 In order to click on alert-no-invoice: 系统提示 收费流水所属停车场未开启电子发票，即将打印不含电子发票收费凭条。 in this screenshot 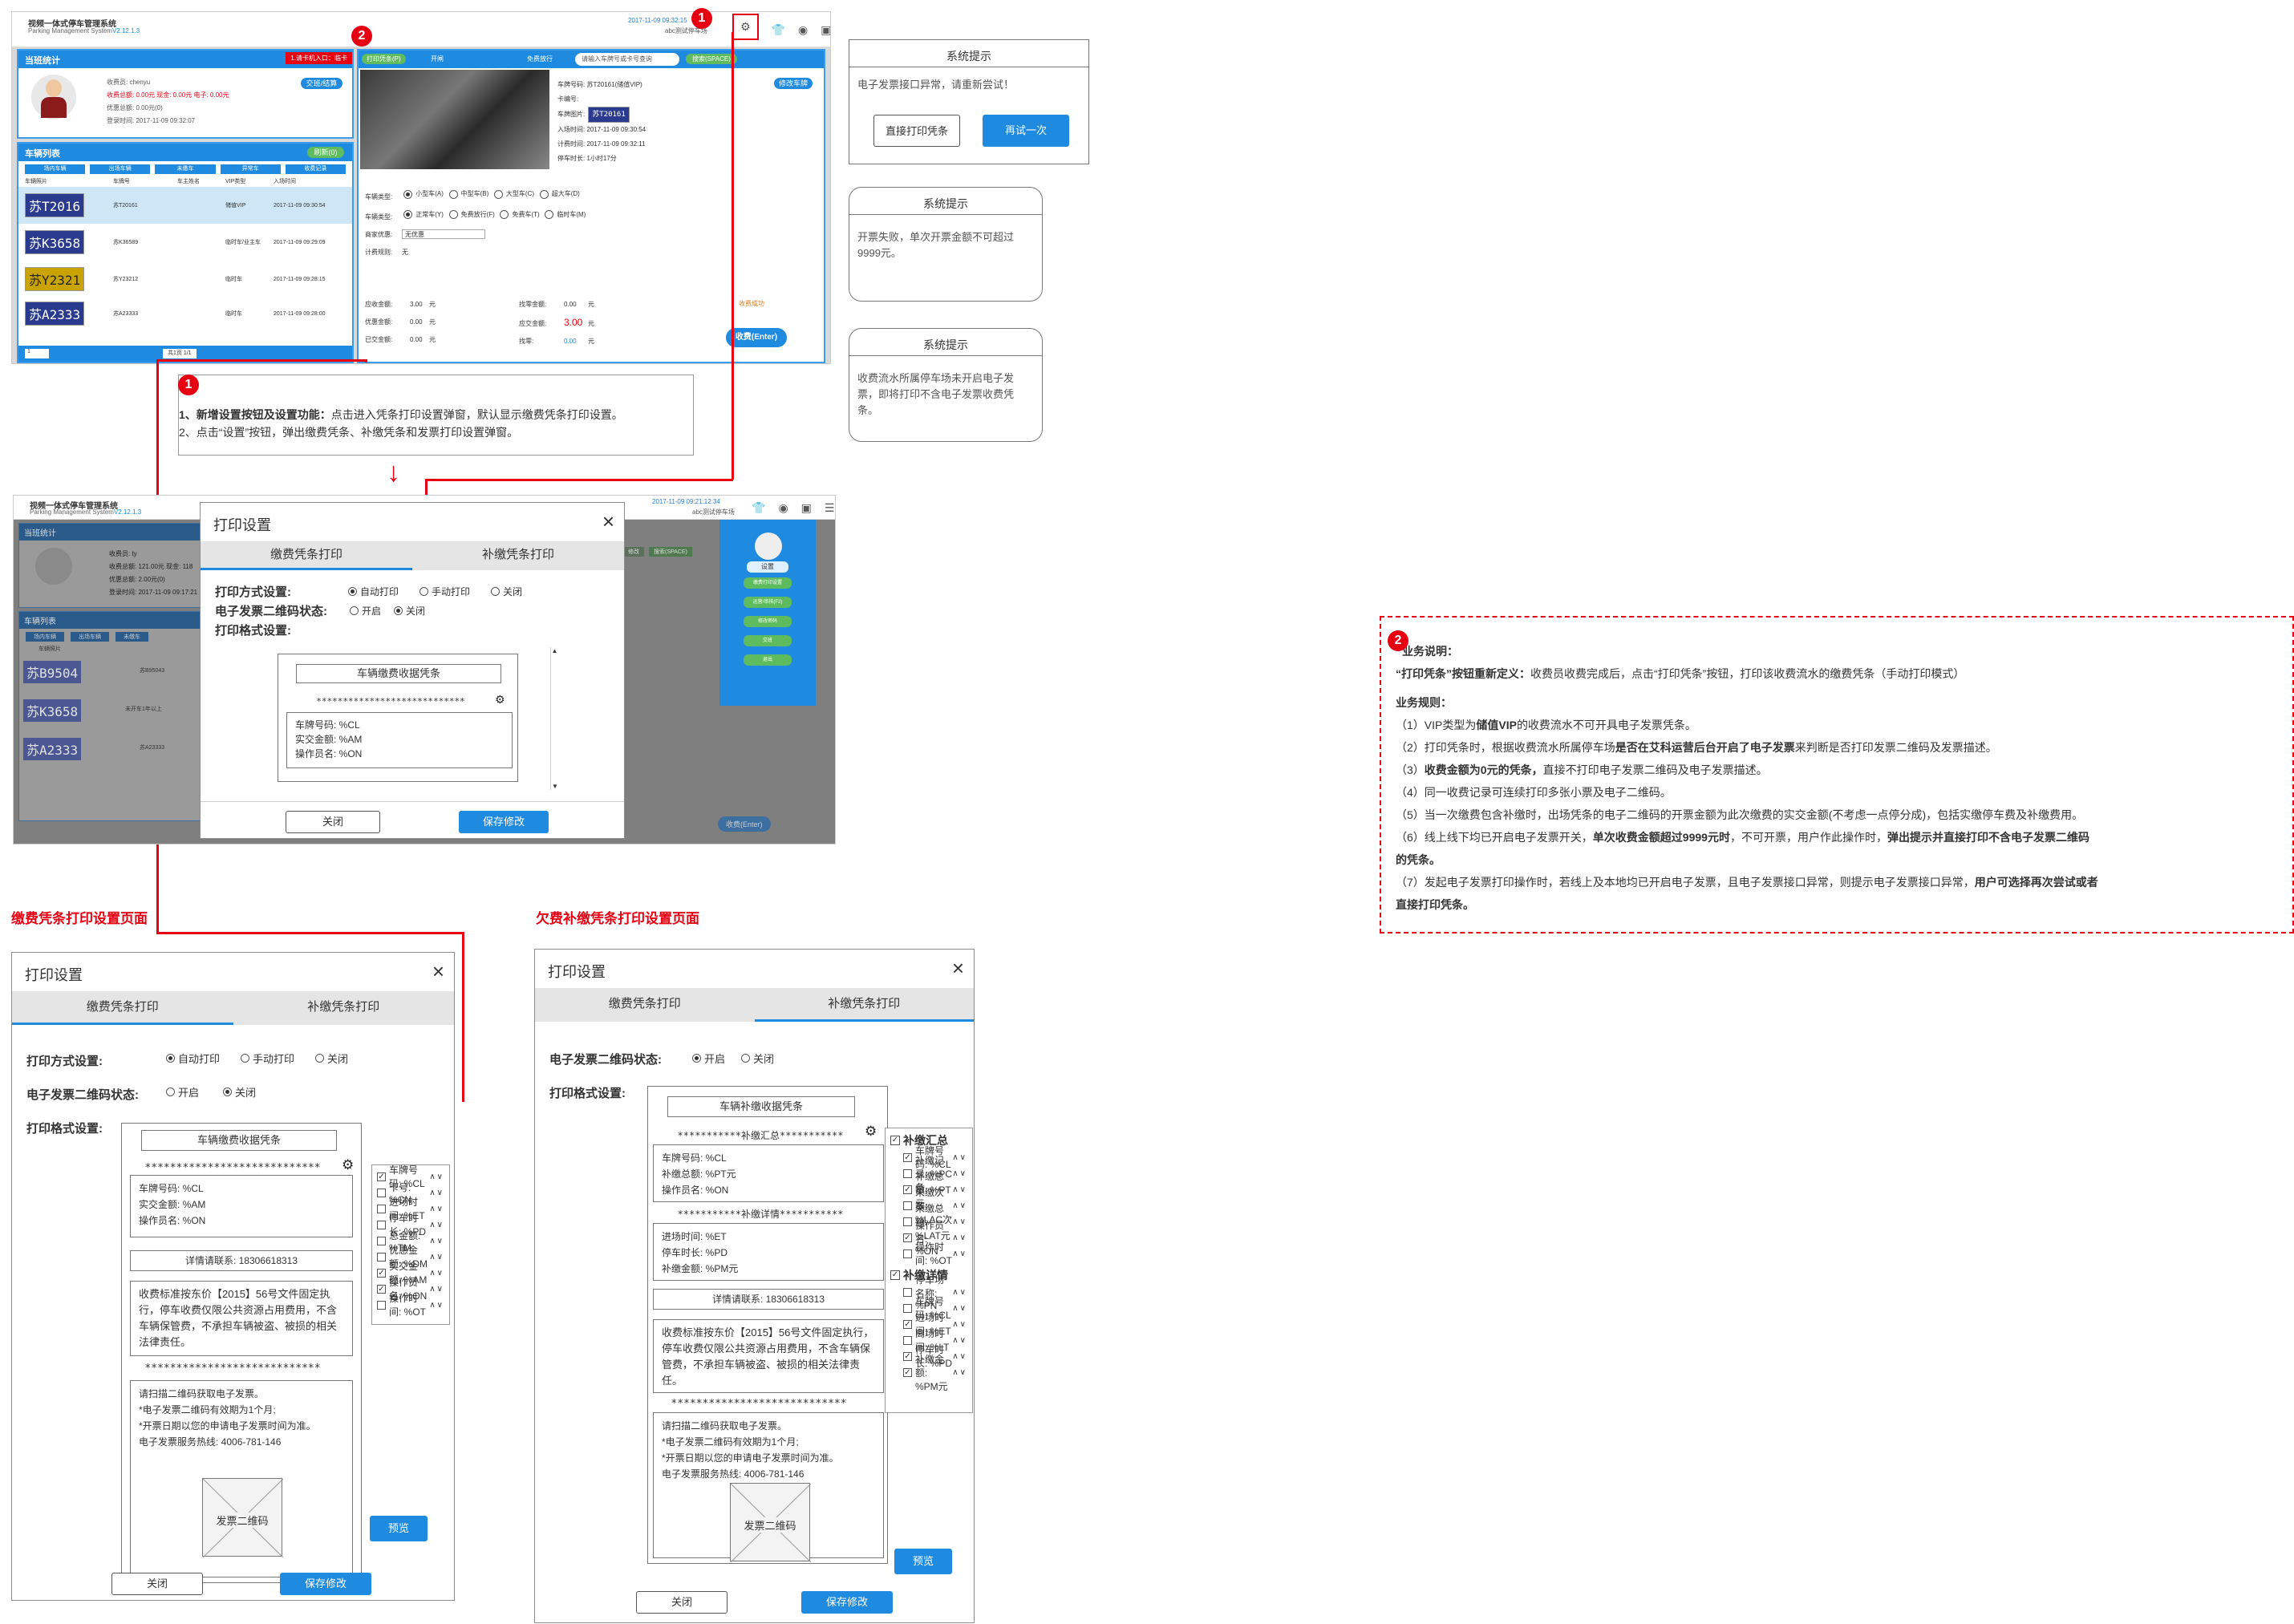, I will do `click(946, 385)`.